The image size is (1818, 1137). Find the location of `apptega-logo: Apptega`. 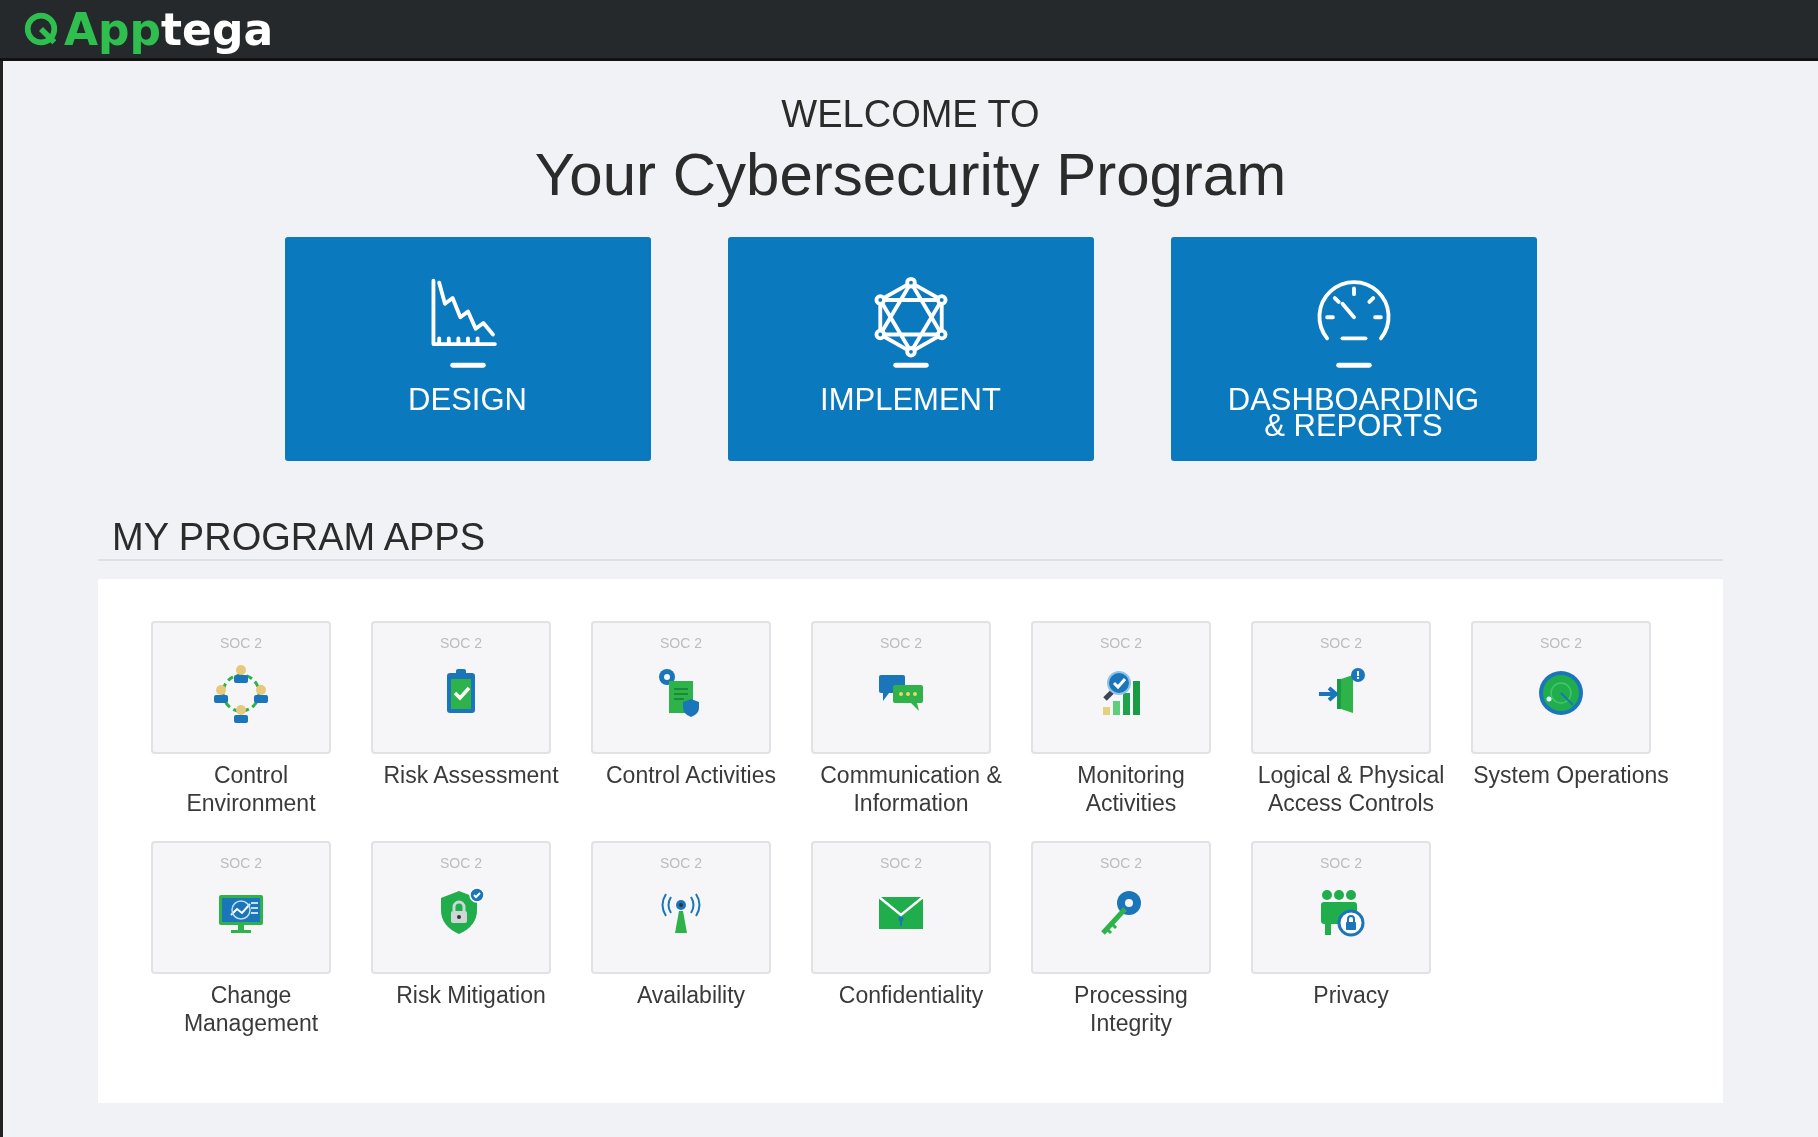

apptega-logo: Apptega is located at coordinates (148, 29).